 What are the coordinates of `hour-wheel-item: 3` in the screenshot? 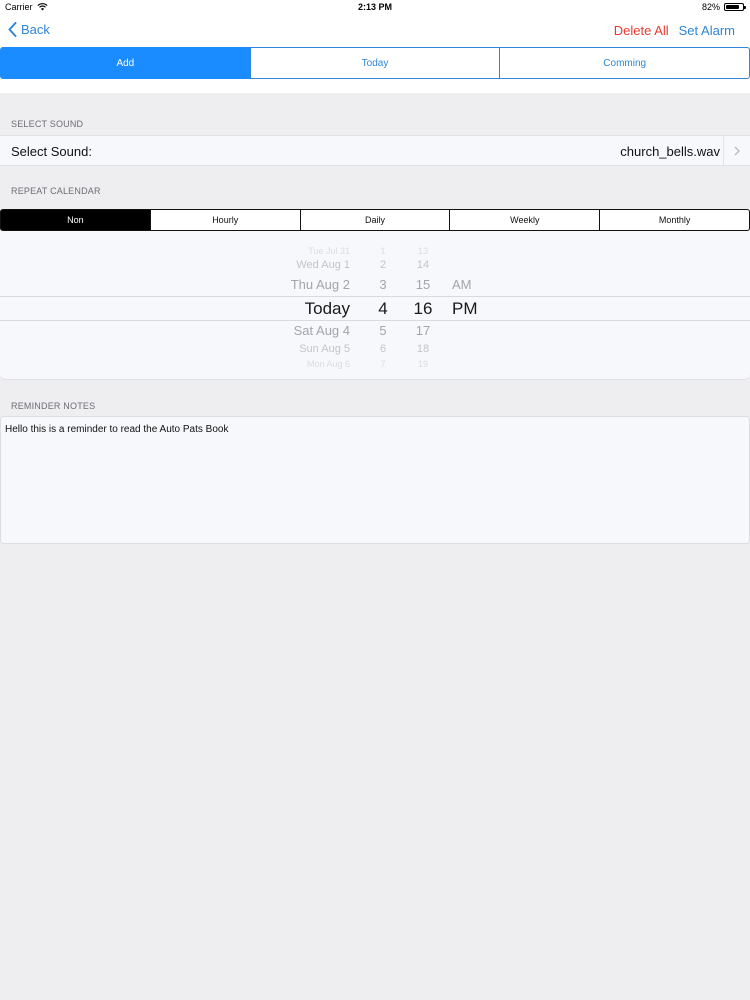 It's located at (383, 284).